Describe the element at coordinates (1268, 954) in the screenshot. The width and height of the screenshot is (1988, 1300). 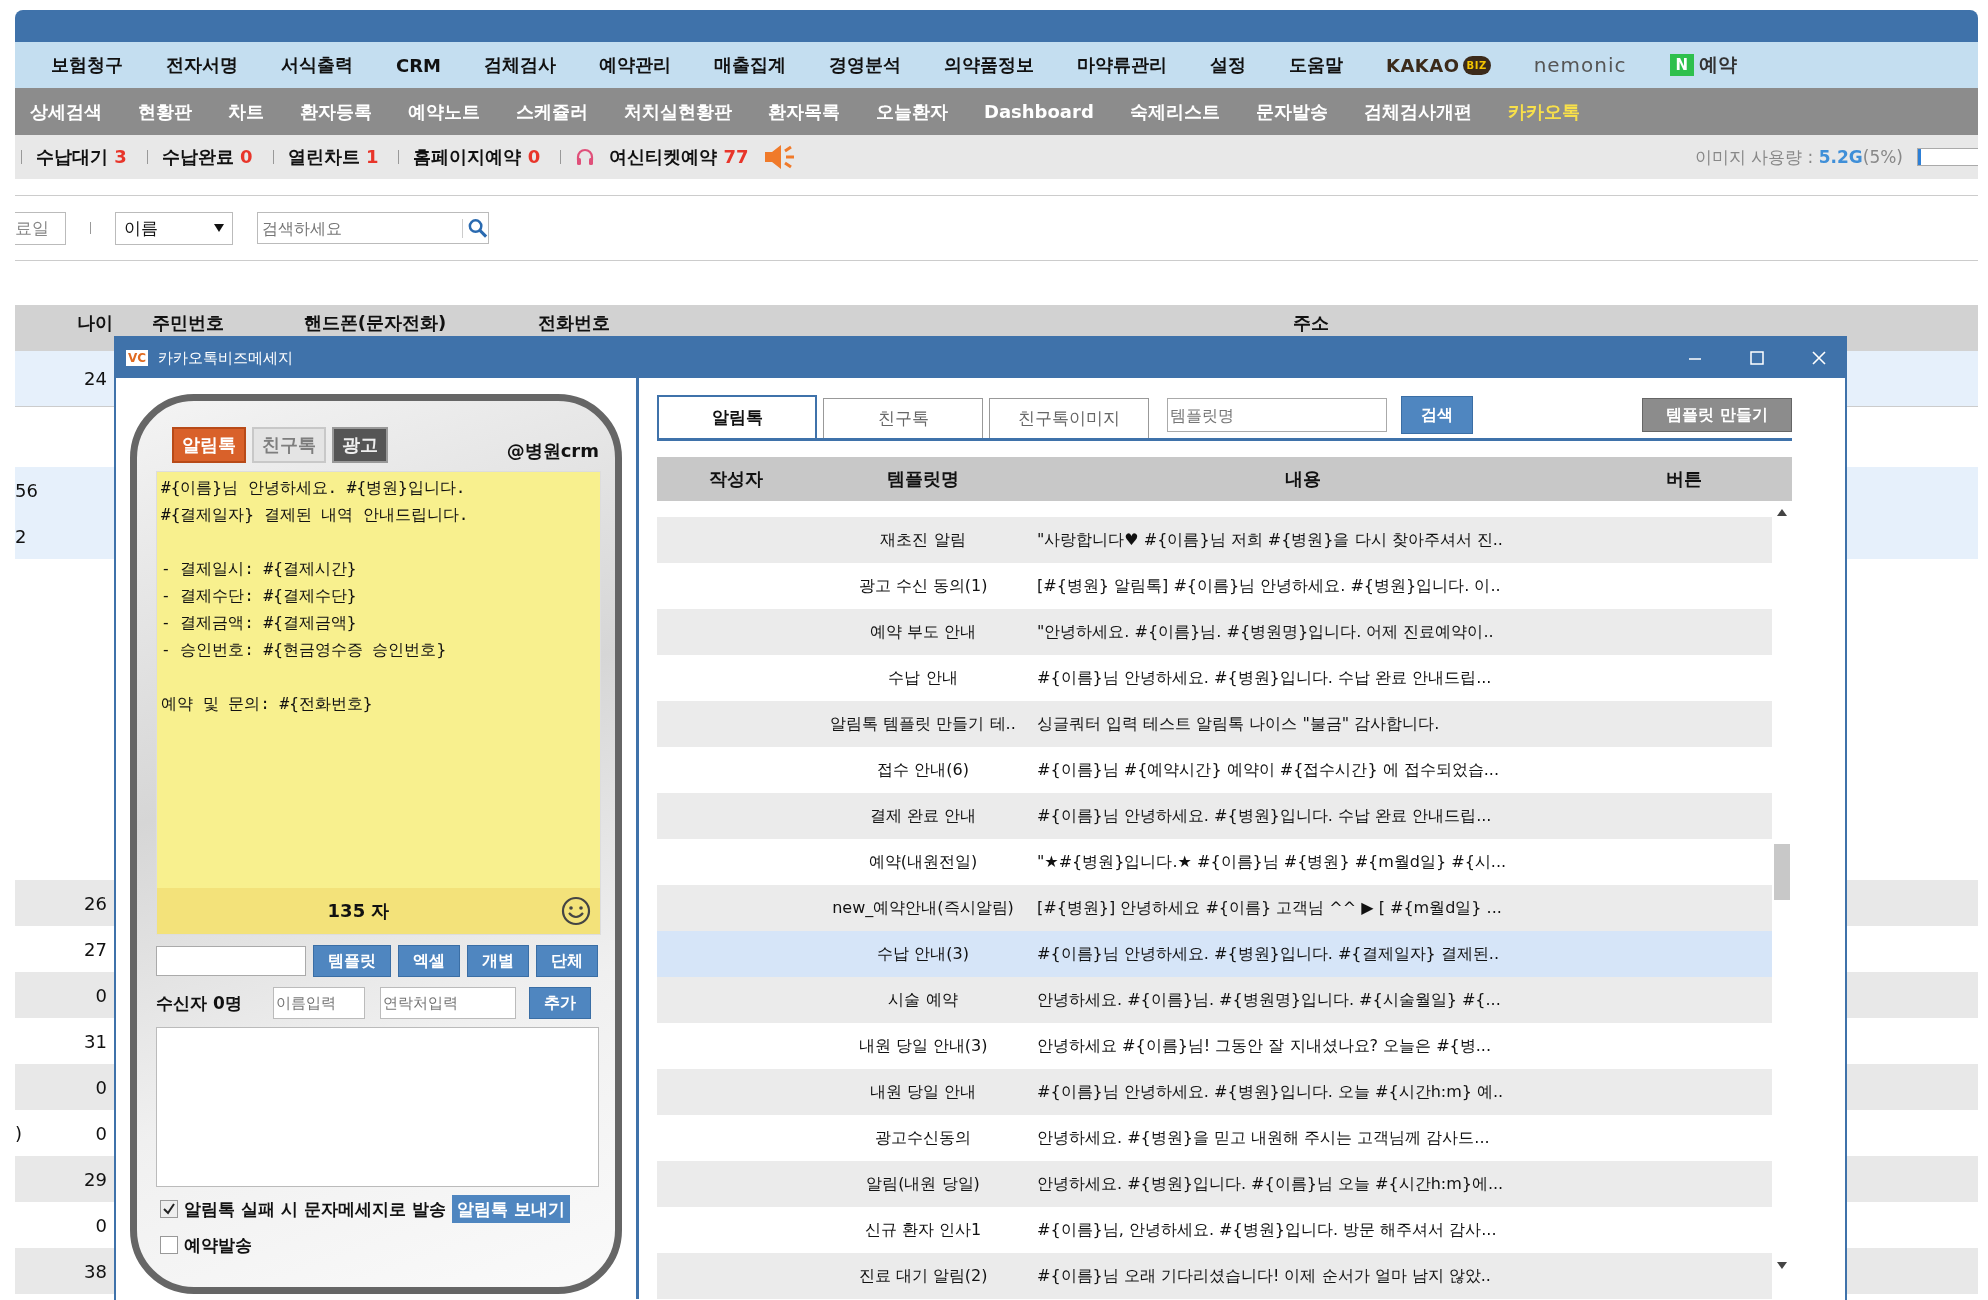
I see `template-content: #{이름}님 안녕하세요. #{병원}입니다. #{결제일자} 결제된..` at that location.